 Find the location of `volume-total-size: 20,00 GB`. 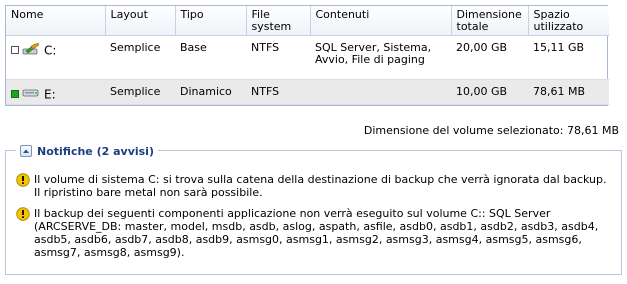

volume-total-size: 20,00 GB is located at coordinates (489, 57).